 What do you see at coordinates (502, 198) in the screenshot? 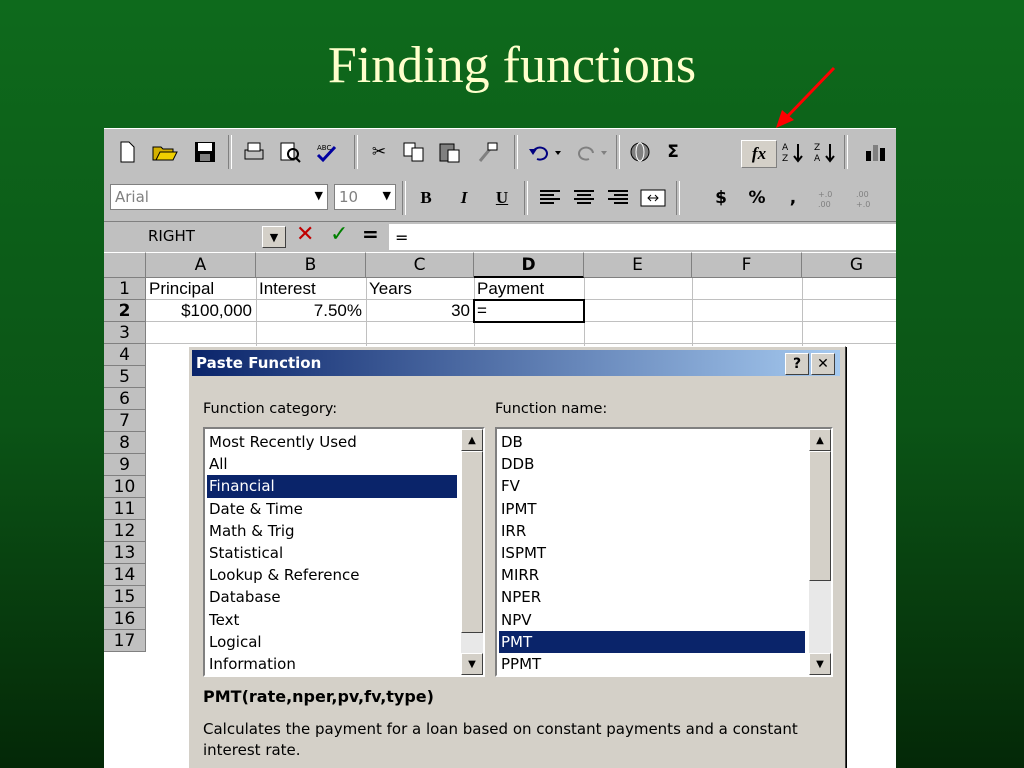
I see `underline-button: U` at bounding box center [502, 198].